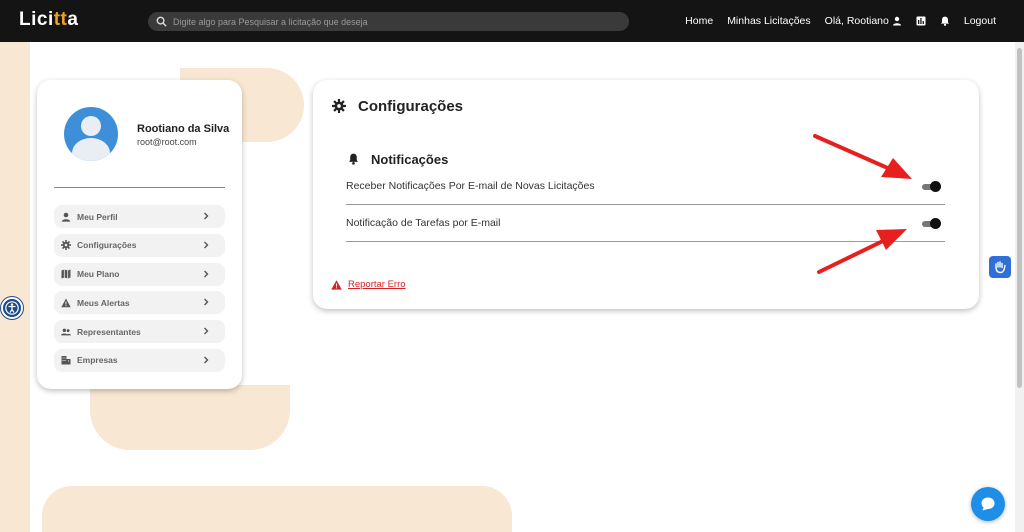 This screenshot has width=1024, height=532. Describe the element at coordinates (931, 224) in the screenshot. I see `toggle-tarefas-email` at that location.